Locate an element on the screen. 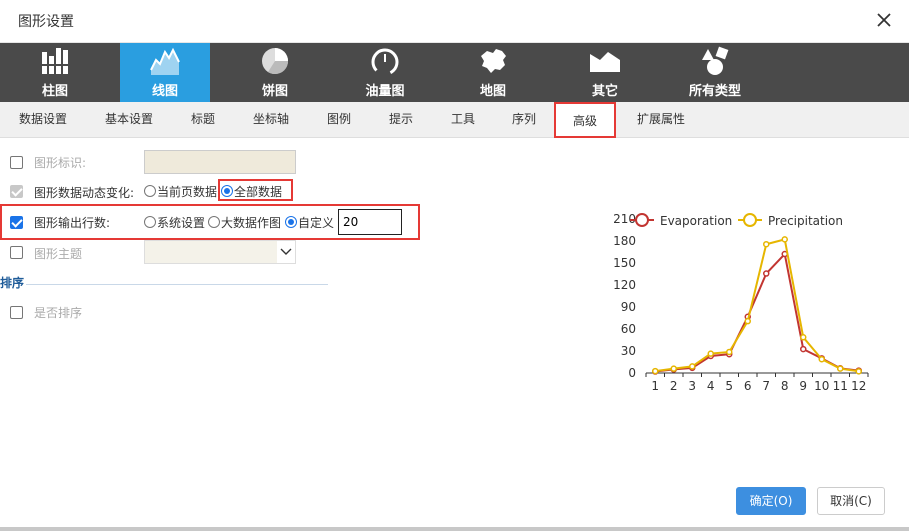 Image resolution: width=909 pixels, height=531 pixels. custom-label: 自定义 is located at coordinates (316, 223).